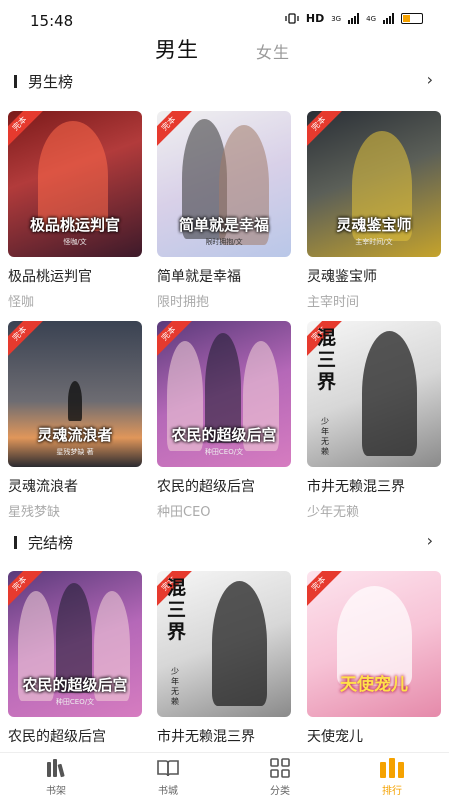  Describe the element at coordinates (183, 302) in the screenshot. I see `book-author: 限时拥抱` at that location.